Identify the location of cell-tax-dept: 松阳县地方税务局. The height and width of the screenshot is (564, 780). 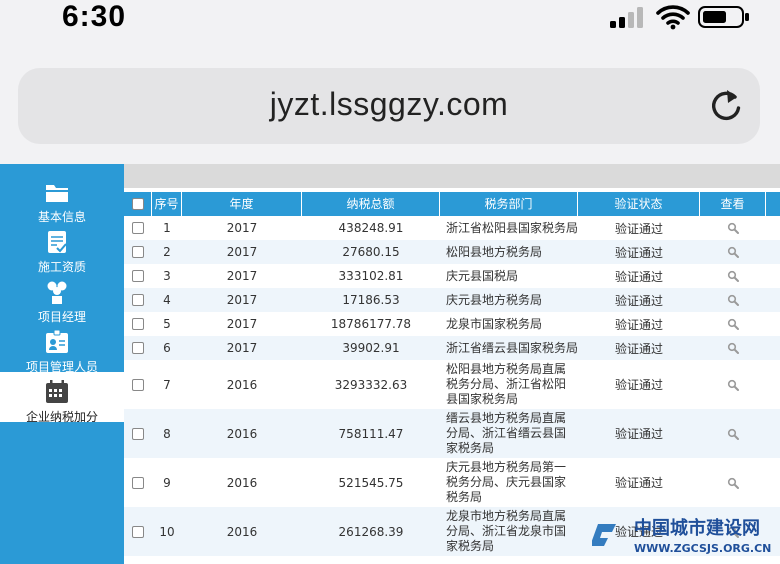
(494, 251).